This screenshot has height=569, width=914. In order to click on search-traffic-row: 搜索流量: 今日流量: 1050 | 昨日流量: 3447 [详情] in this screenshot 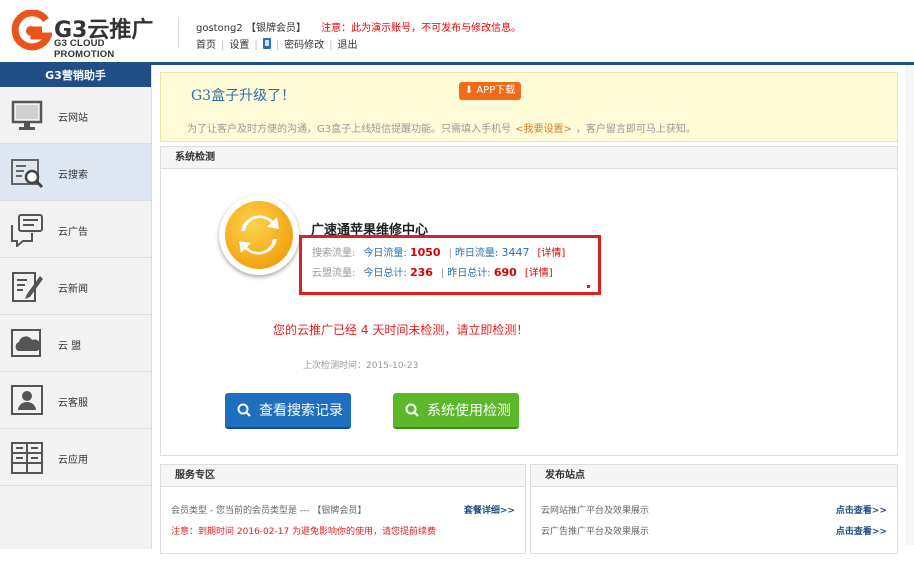, I will do `click(439, 252)`.